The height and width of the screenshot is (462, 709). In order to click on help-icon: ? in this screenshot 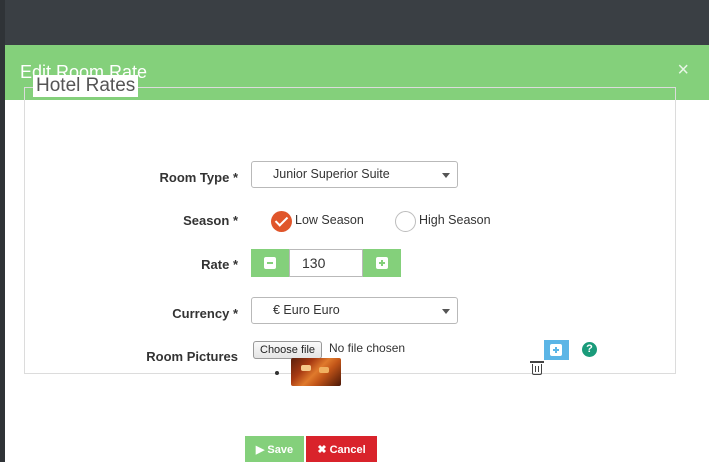, I will do `click(589, 349)`.